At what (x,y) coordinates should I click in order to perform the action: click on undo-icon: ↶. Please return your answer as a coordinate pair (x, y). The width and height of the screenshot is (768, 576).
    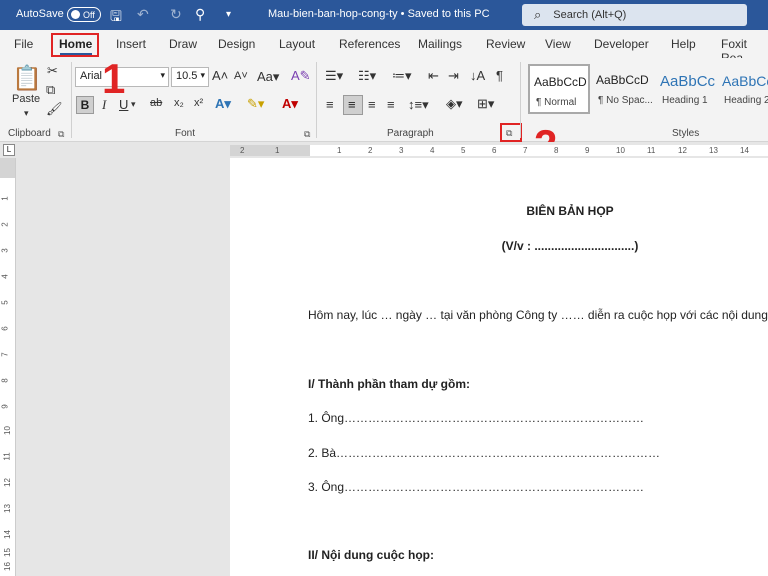
    Looking at the image, I should click on (143, 14).